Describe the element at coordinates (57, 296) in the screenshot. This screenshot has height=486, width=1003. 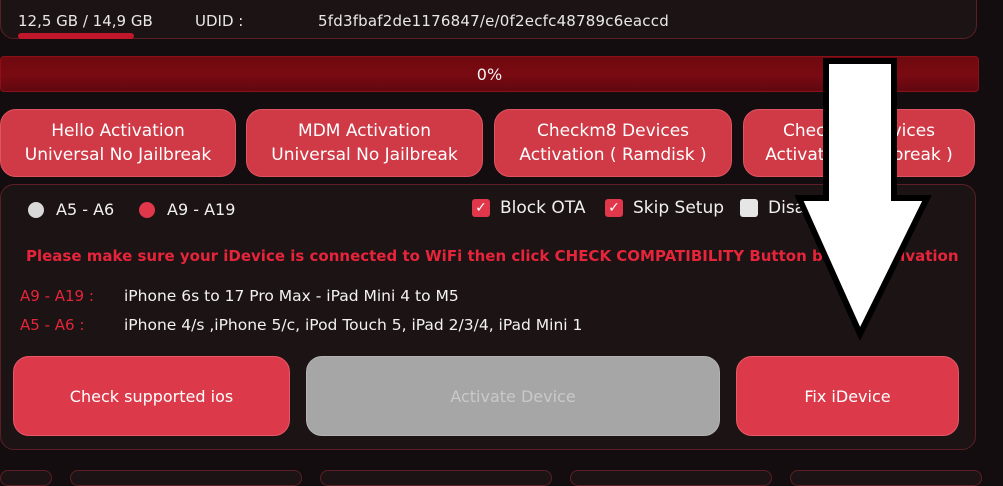
I see `range-a9-label: A9 - A19 :` at that location.